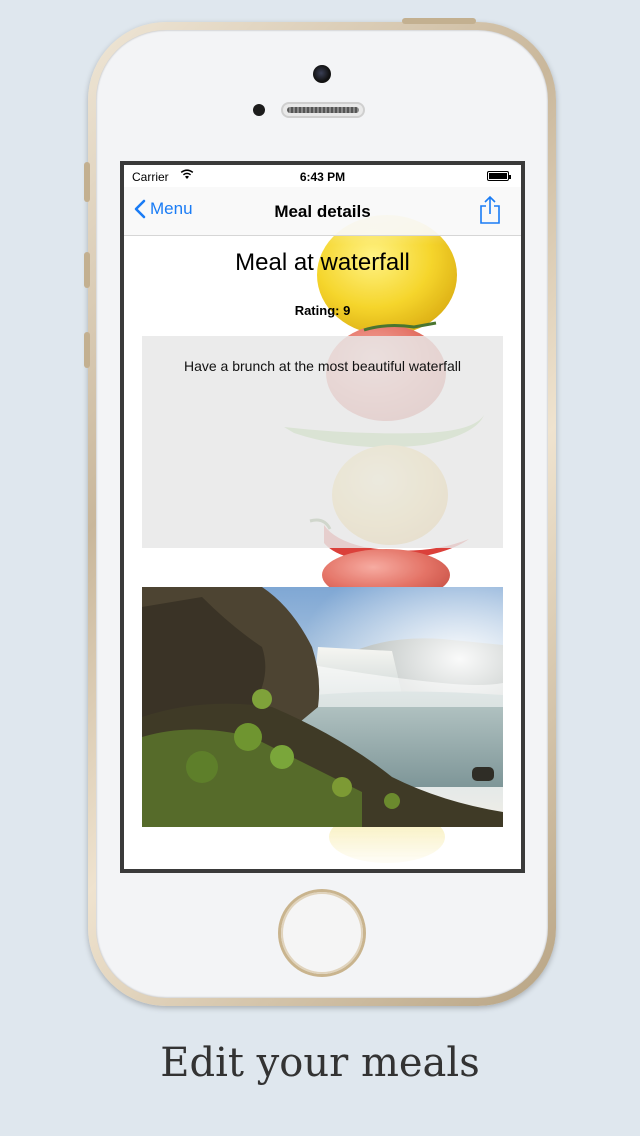 This screenshot has width=640, height=1136. I want to click on navigation-bar: Menu Meal details, so click(322, 211).